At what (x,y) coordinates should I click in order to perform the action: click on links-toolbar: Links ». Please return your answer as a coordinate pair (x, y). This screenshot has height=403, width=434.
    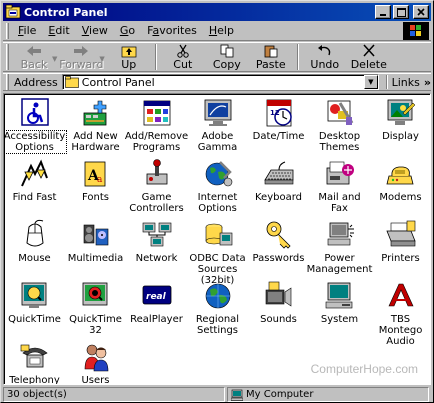
    Looking at the image, I should click on (408, 82).